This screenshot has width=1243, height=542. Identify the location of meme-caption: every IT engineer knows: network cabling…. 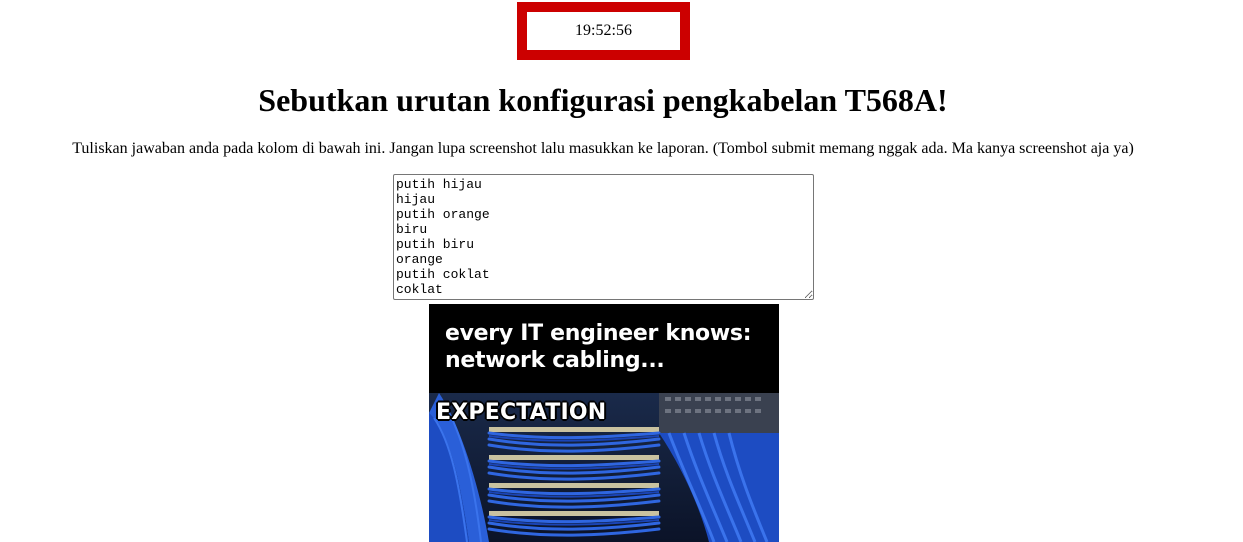
(598, 347).